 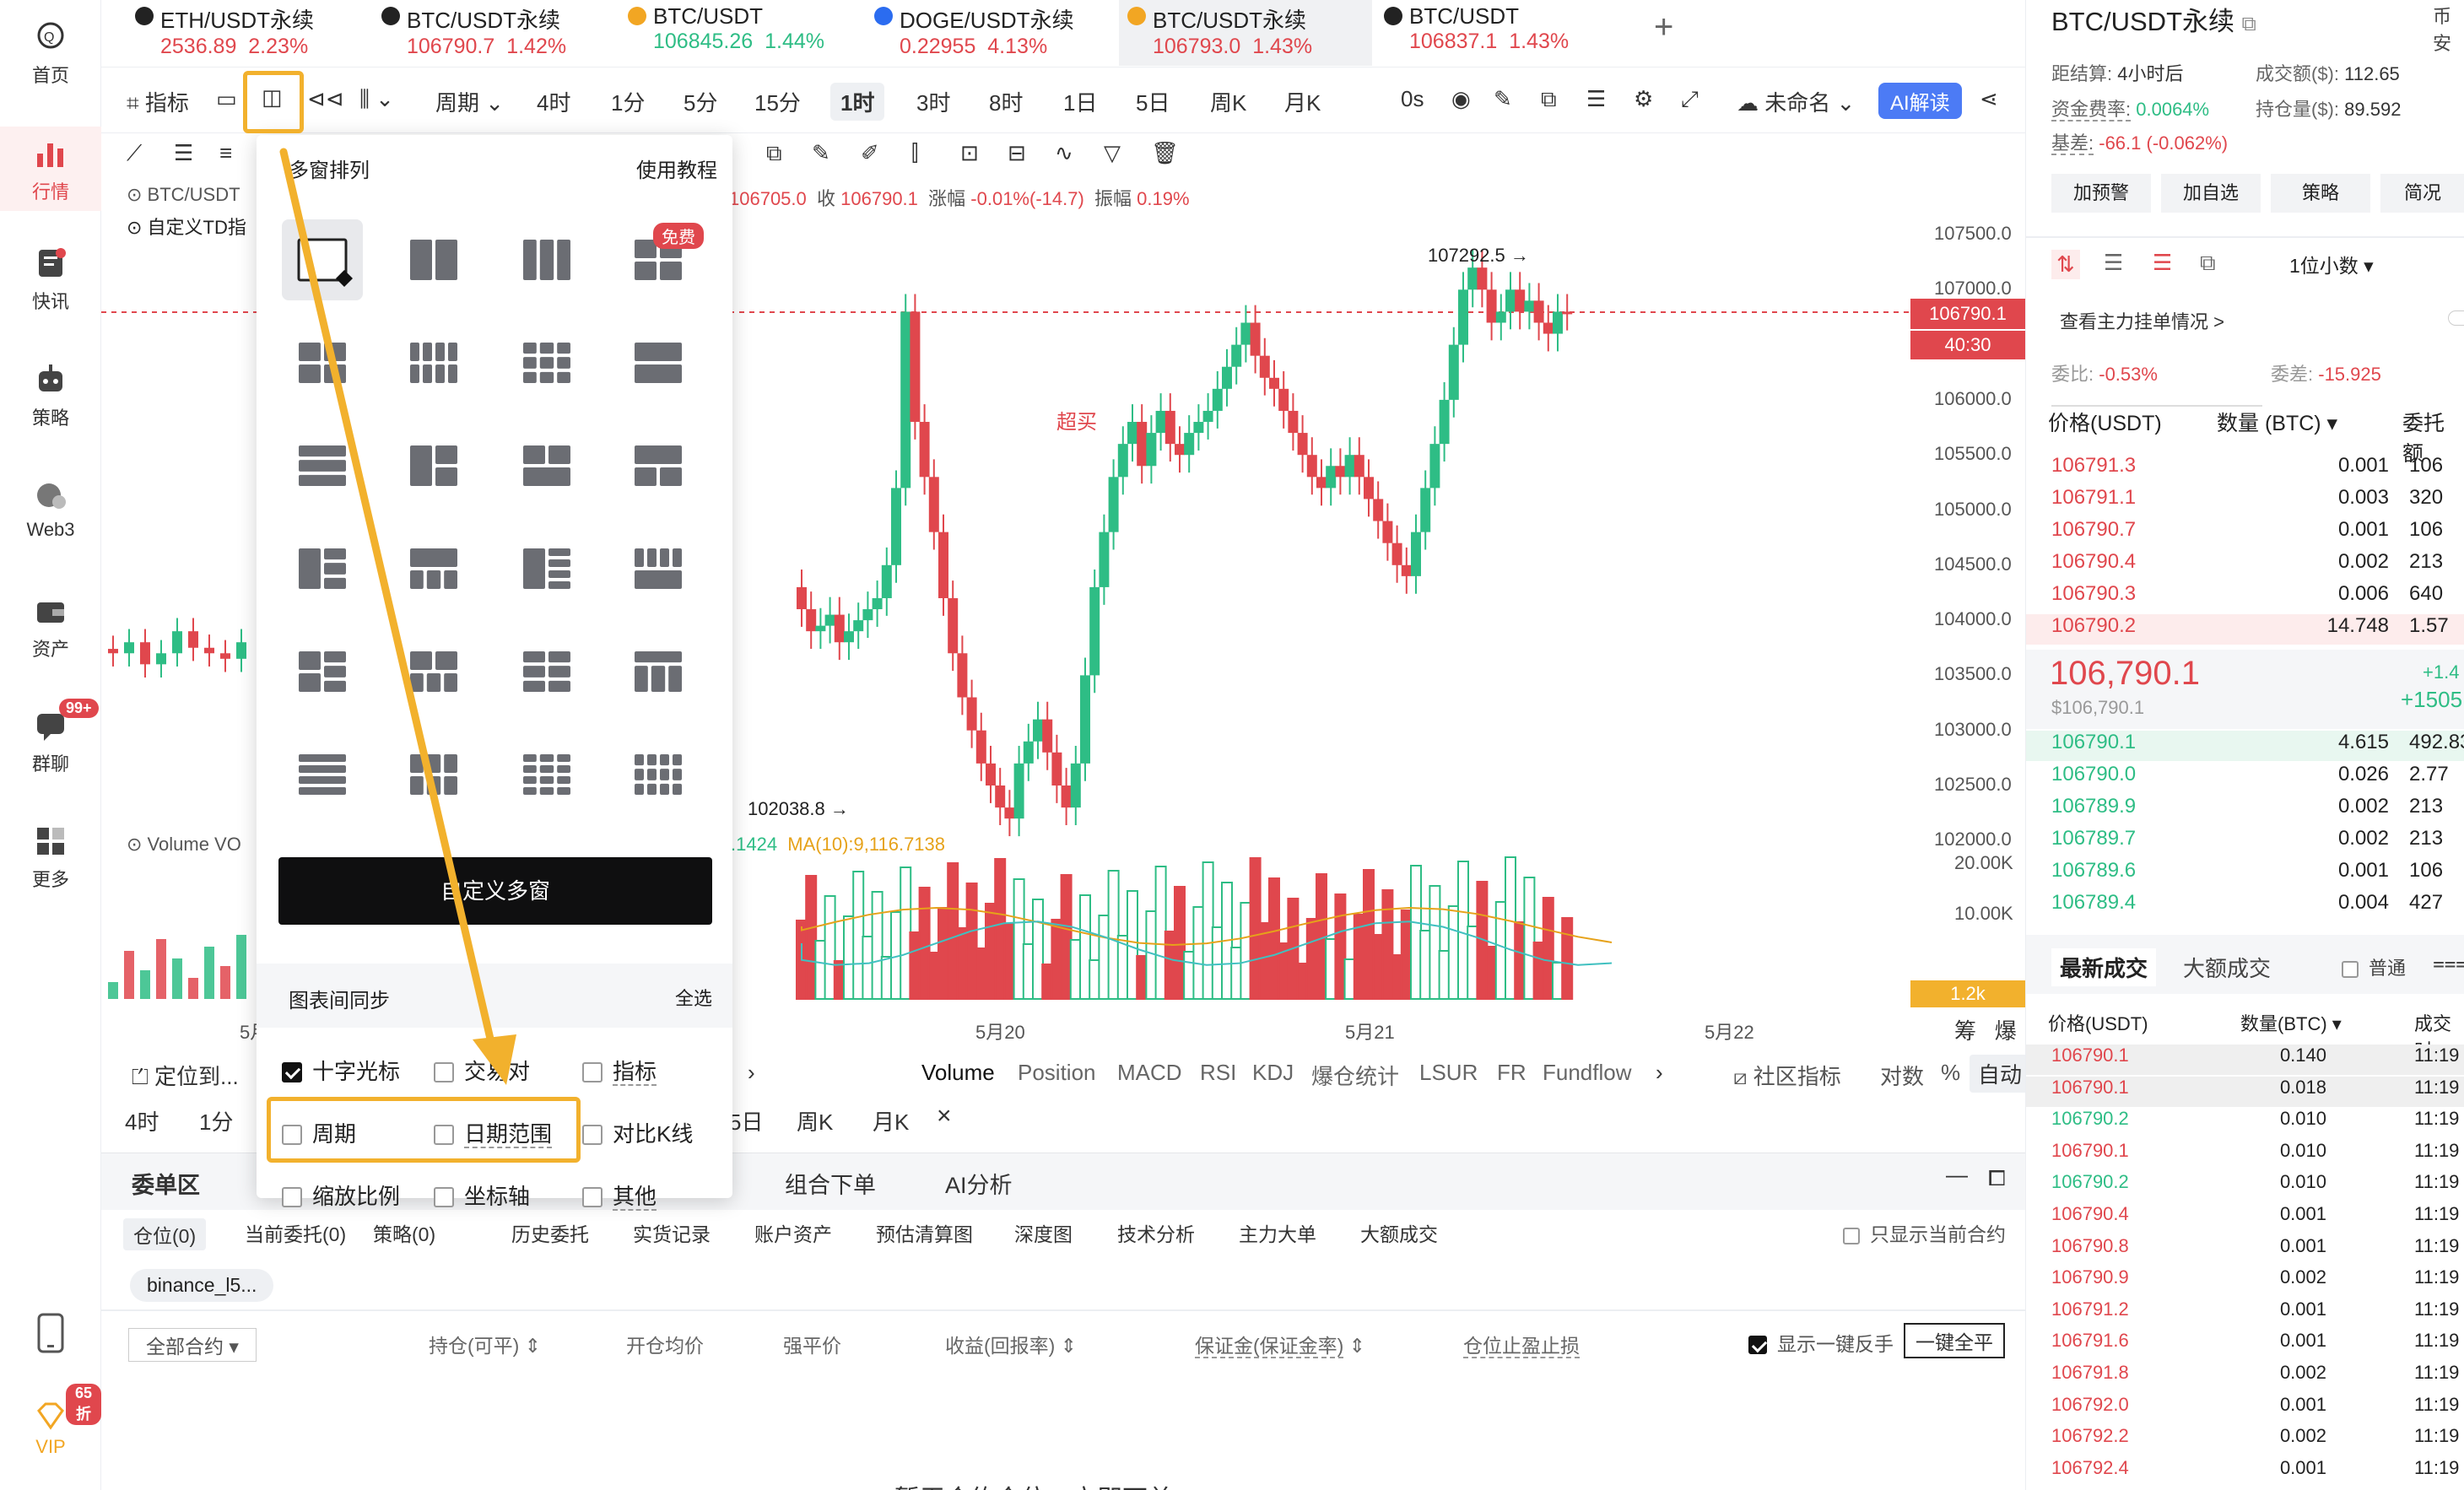 What do you see at coordinates (470, 101) in the screenshot?
I see `period-dropdown: 周期 ⌄` at bounding box center [470, 101].